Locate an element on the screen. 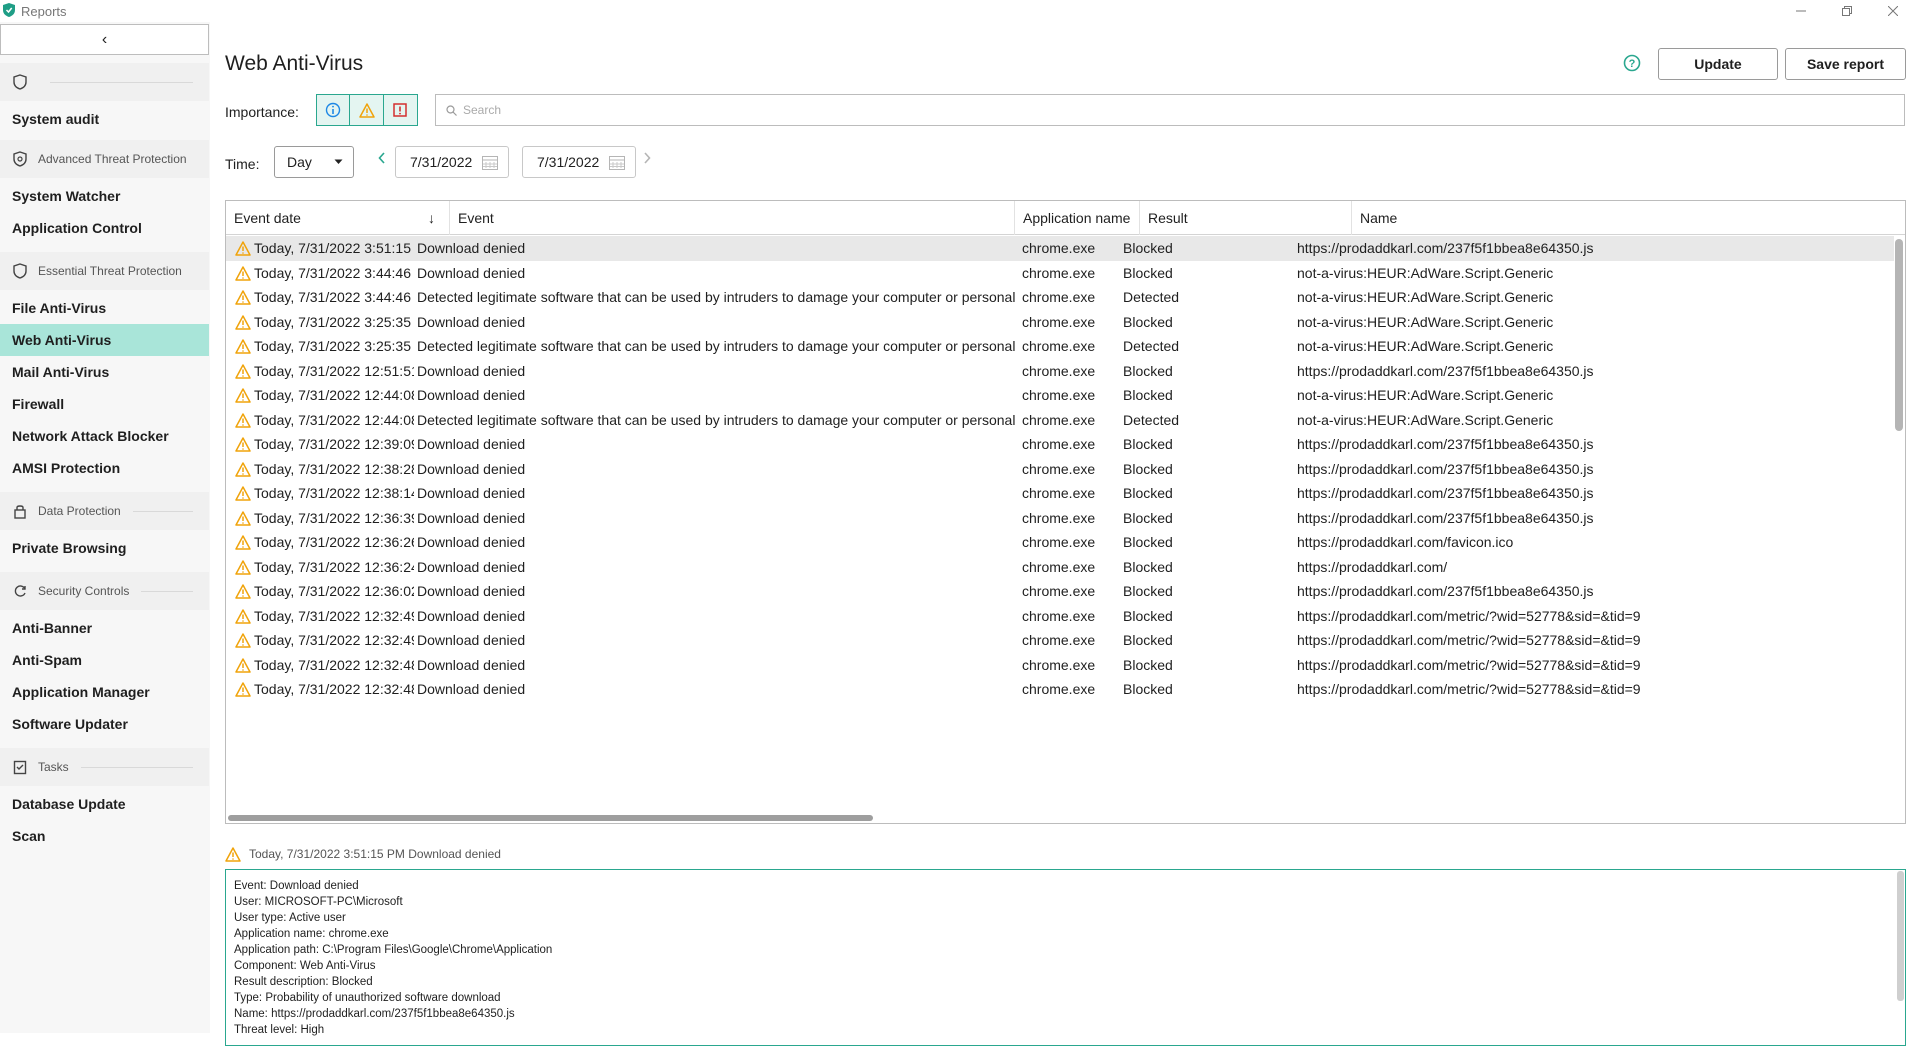  previous-date-button is located at coordinates (382, 160).